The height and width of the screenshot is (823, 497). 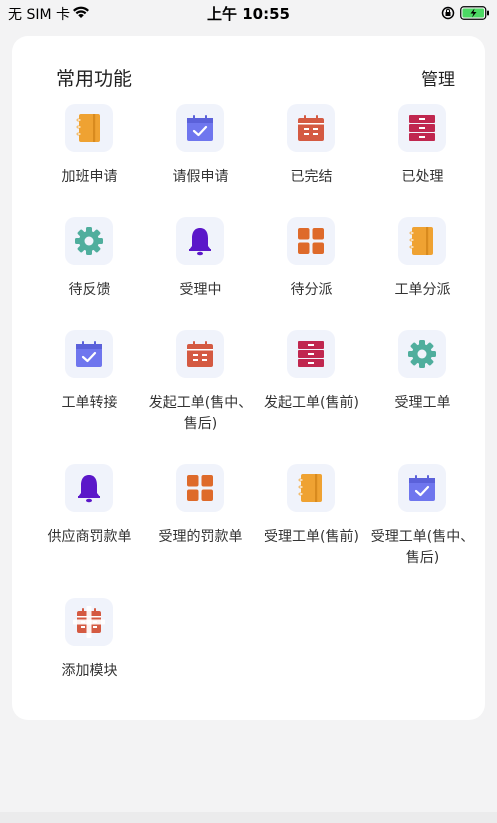 I want to click on function-item: 发起工单(售中、售后), so click(x=200, y=381).